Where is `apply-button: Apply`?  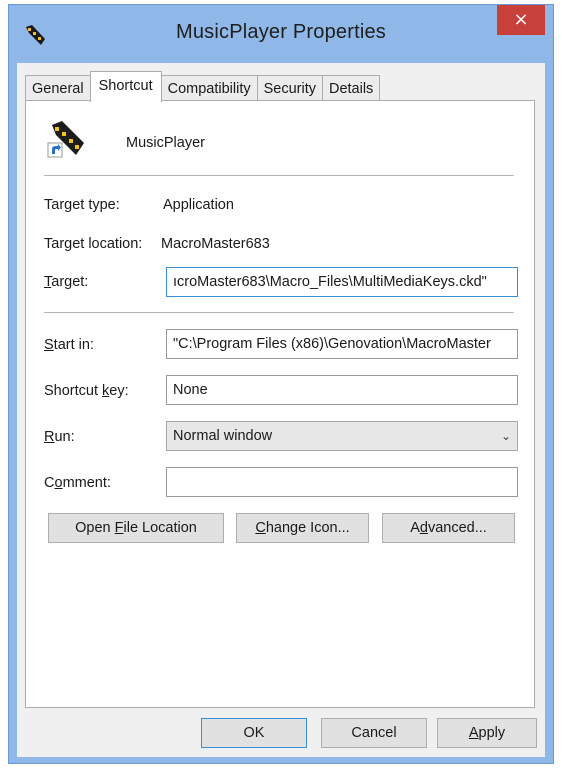 apply-button: Apply is located at coordinates (487, 733).